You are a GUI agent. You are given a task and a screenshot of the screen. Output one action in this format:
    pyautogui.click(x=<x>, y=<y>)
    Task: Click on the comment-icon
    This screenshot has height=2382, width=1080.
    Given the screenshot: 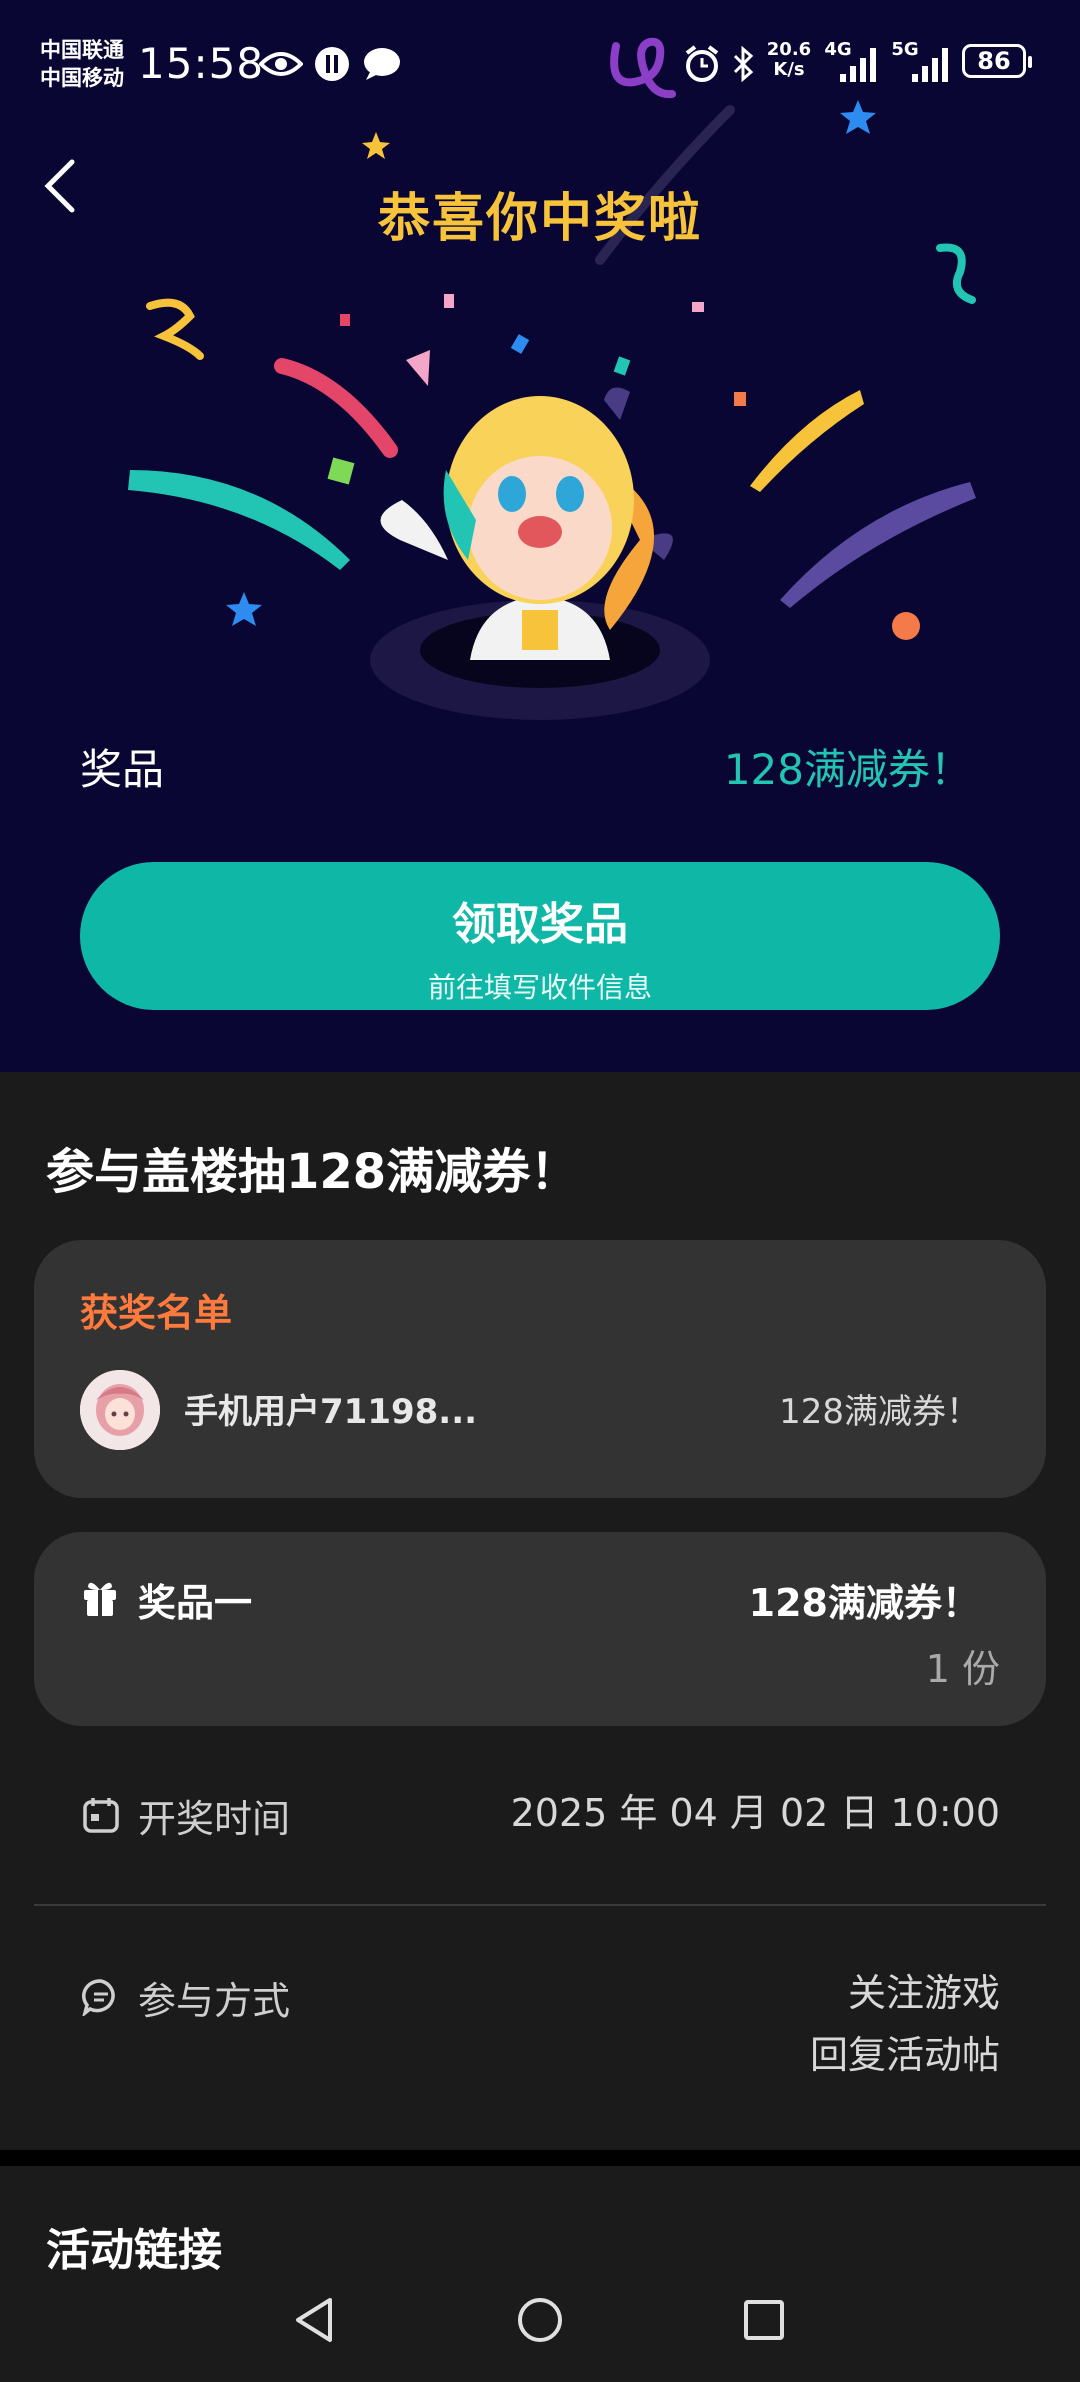 What is the action you would take?
    pyautogui.click(x=101, y=1998)
    